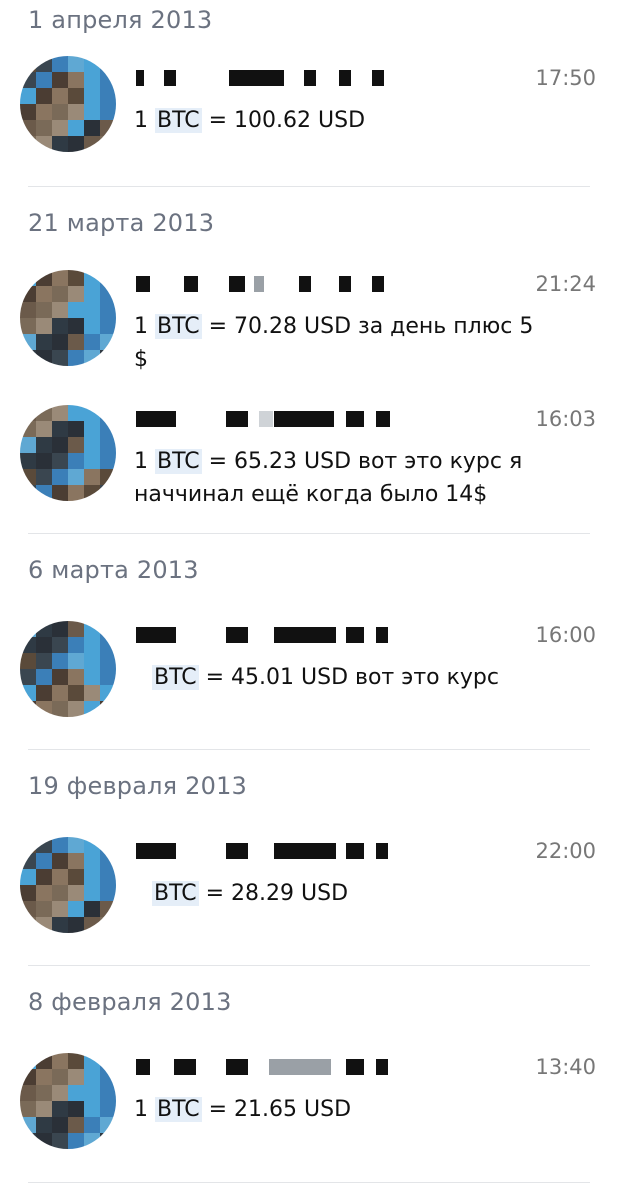 Image resolution: width=617 pixels, height=1200 pixels. I want to click on message-time: 13:40, so click(565, 1067).